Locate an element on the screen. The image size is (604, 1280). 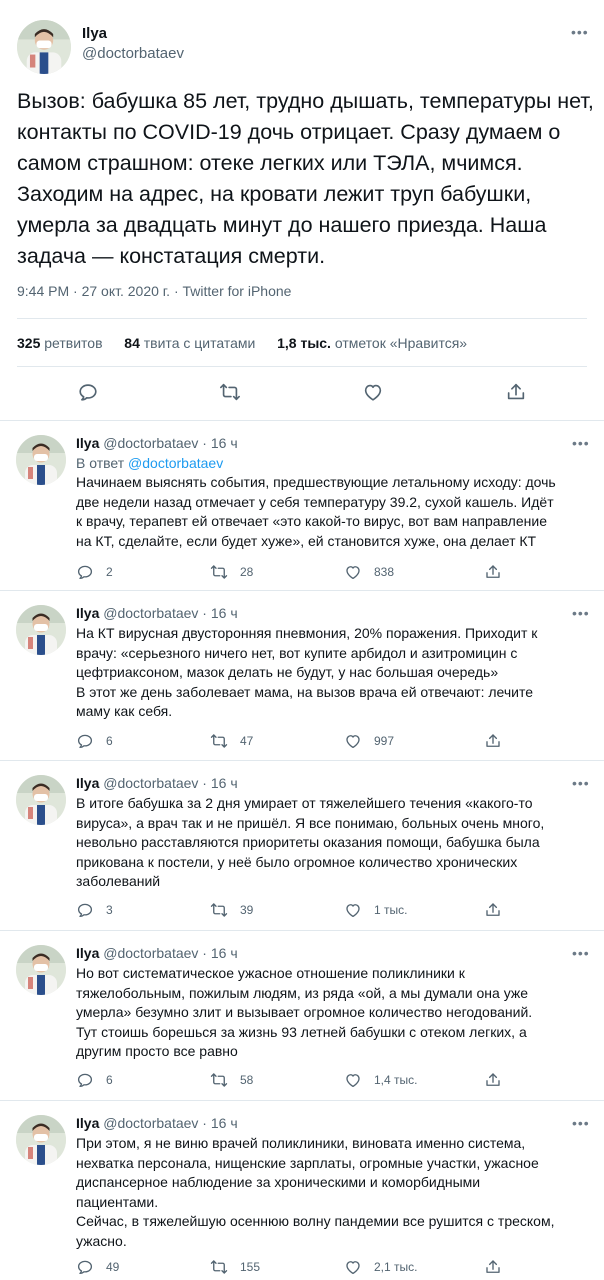
tweet-actions: 6 58 1,4 тыс. is located at coordinates (336, 1080).